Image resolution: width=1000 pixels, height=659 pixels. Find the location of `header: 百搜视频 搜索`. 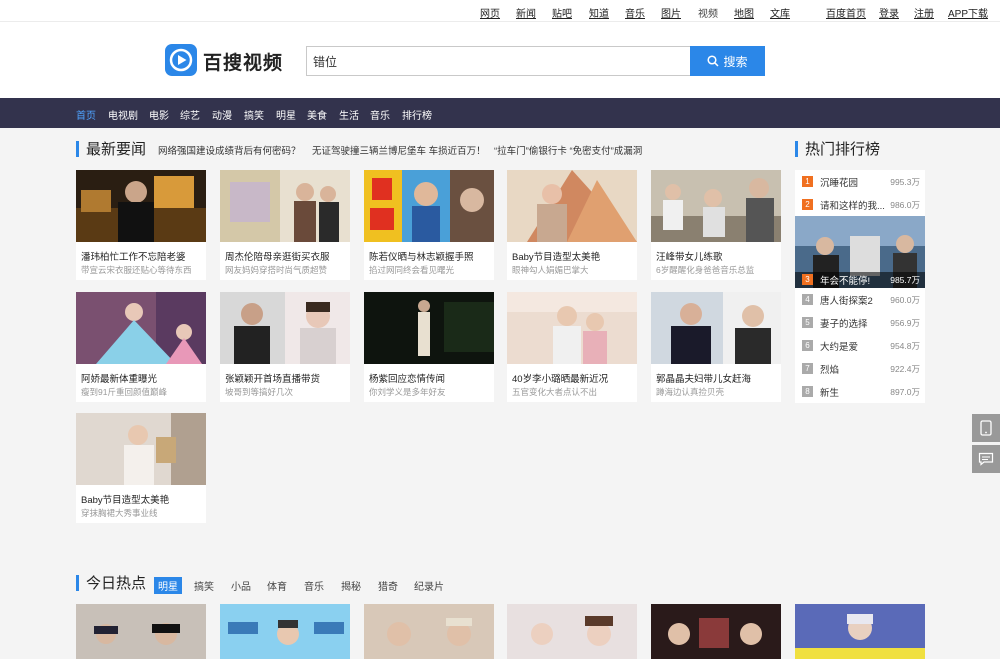

header: 百搜视频 搜索 is located at coordinates (500, 60).